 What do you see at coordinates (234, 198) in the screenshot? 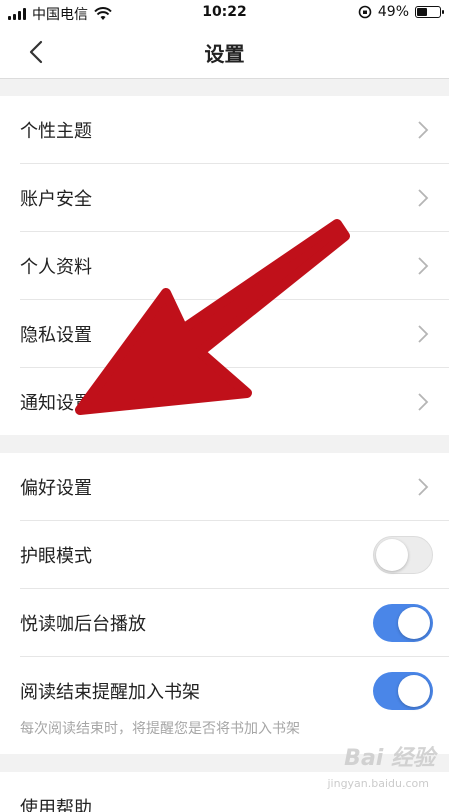
I see `account-security-row: 账户安全` at bounding box center [234, 198].